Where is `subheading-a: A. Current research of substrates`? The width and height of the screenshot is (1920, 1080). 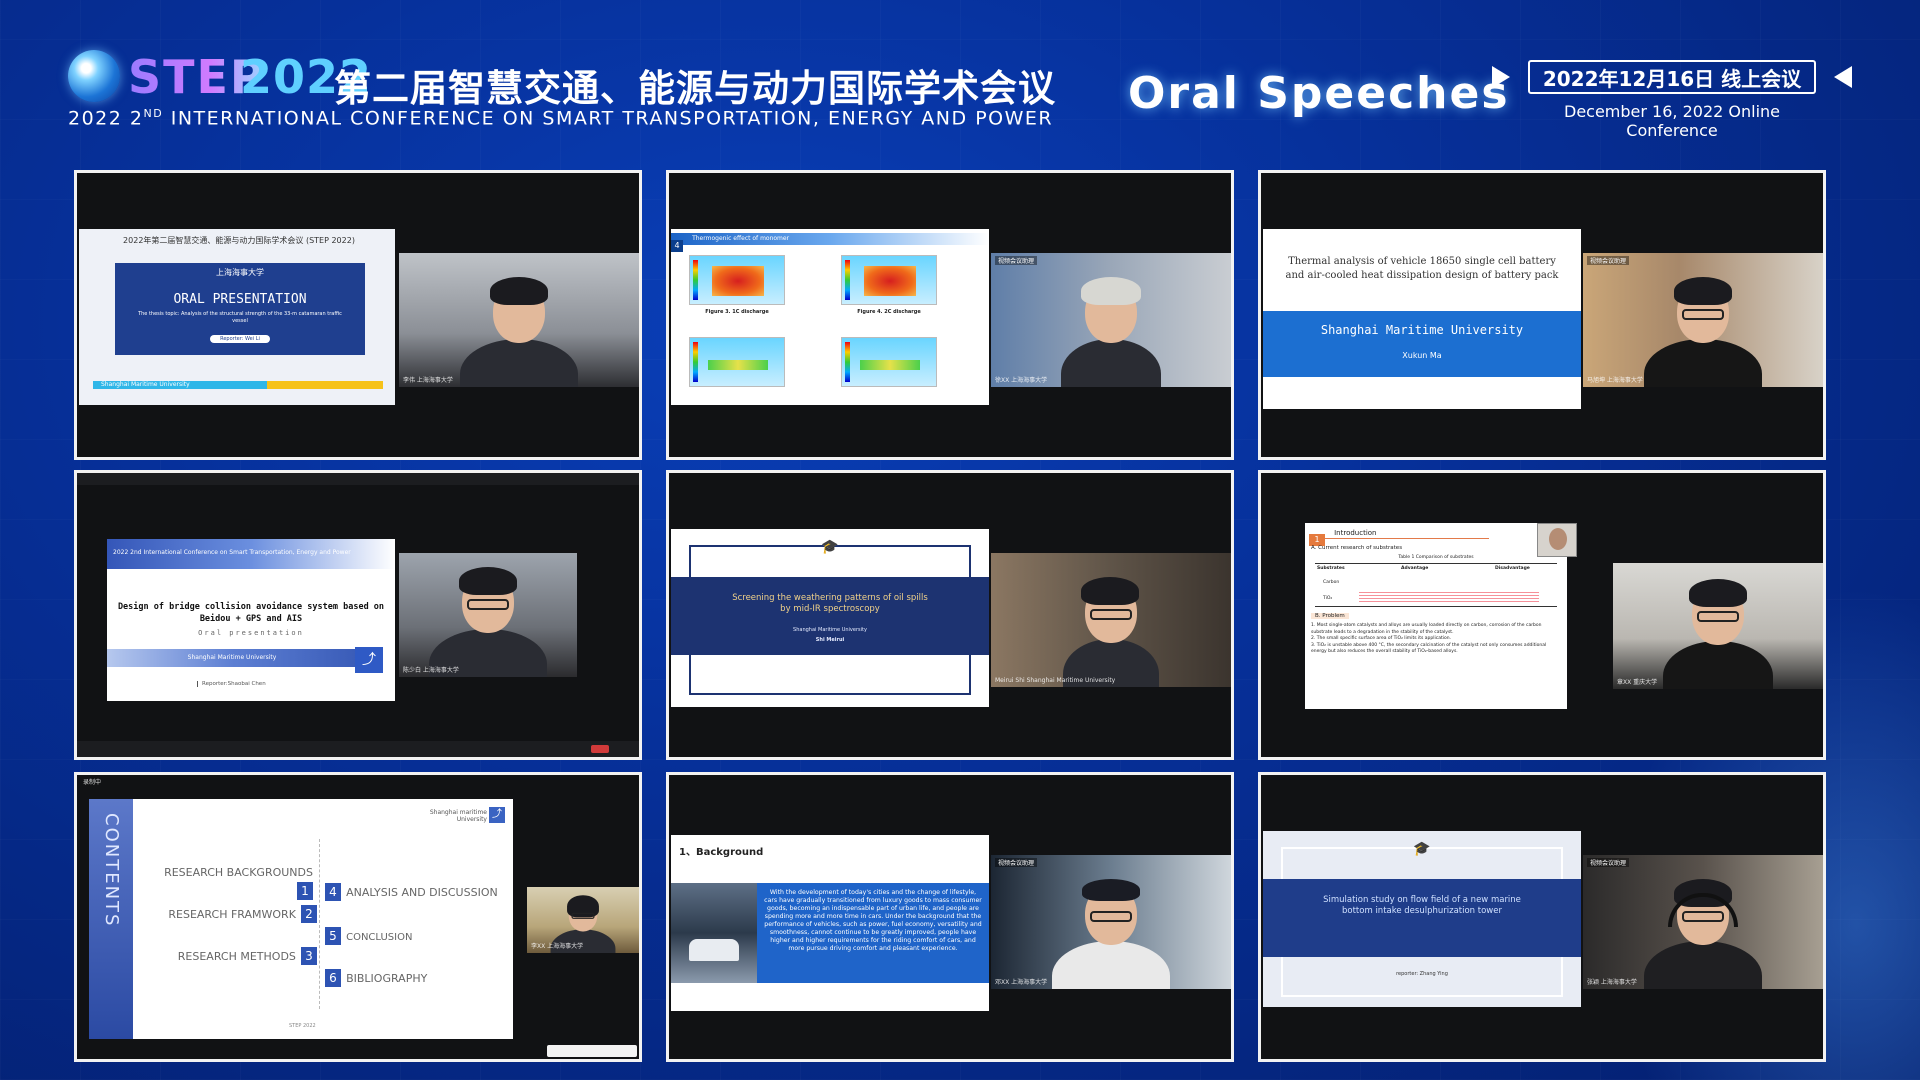
subheading-a: A. Current research of substrates is located at coordinates (1357, 548).